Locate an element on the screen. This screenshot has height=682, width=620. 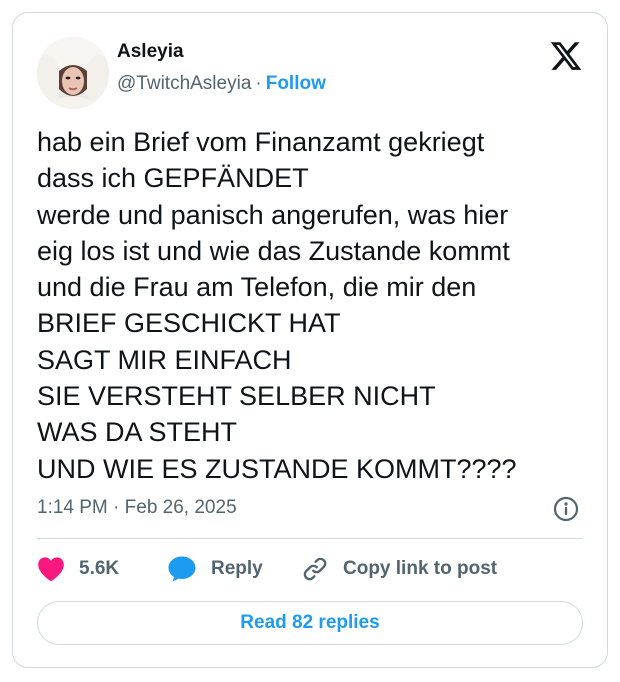
copy-link-button: Copy link to post is located at coordinates (399, 569).